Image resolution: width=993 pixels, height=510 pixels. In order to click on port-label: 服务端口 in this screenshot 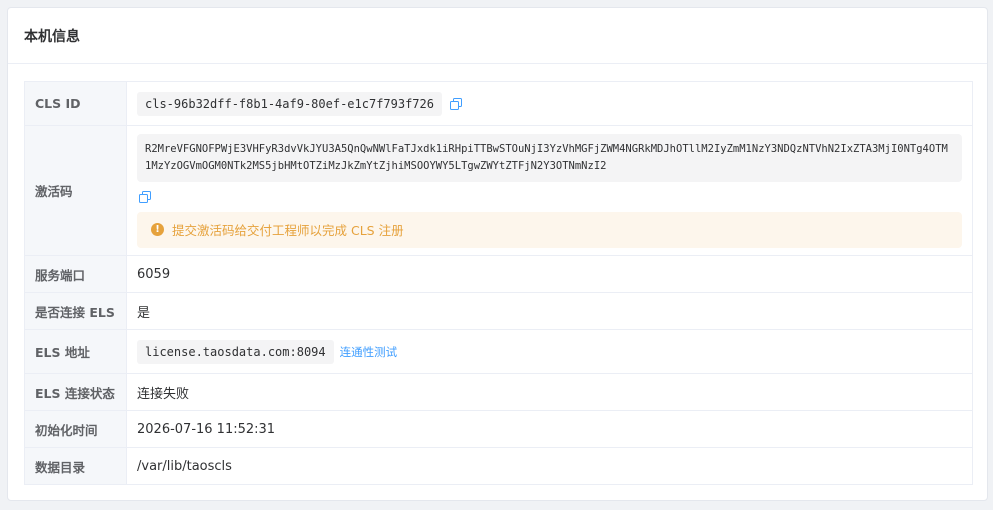, I will do `click(75, 274)`.